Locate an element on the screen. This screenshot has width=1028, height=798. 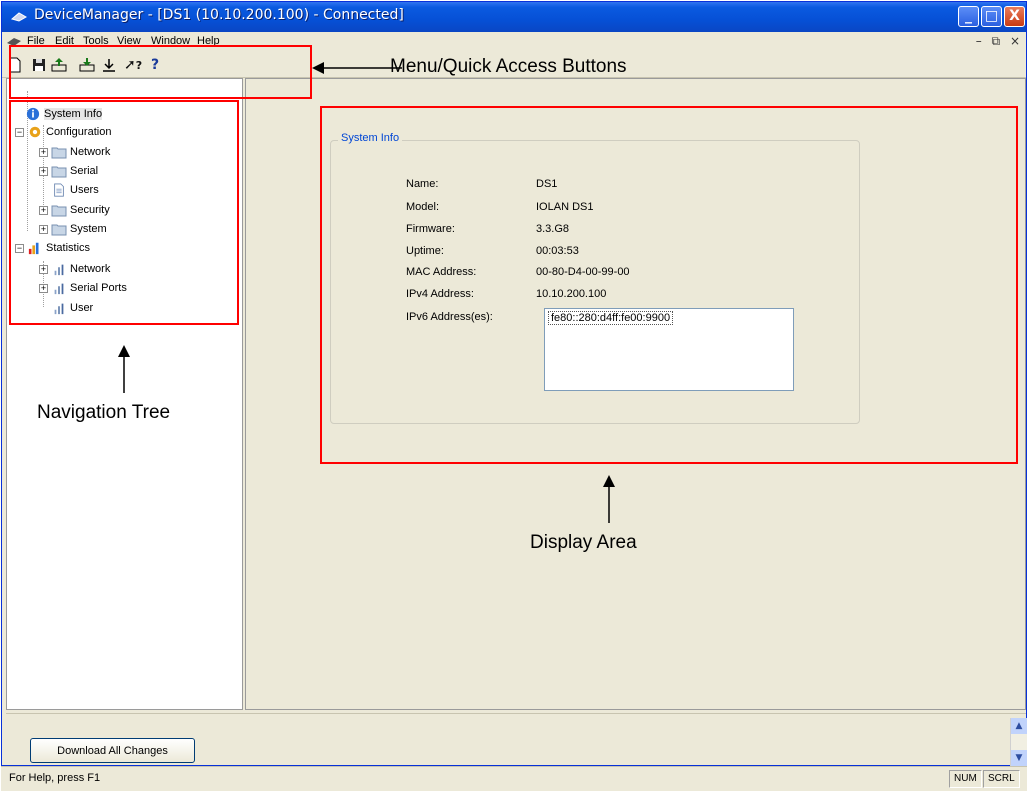
status-num: NUM is located at coordinates (965, 779).